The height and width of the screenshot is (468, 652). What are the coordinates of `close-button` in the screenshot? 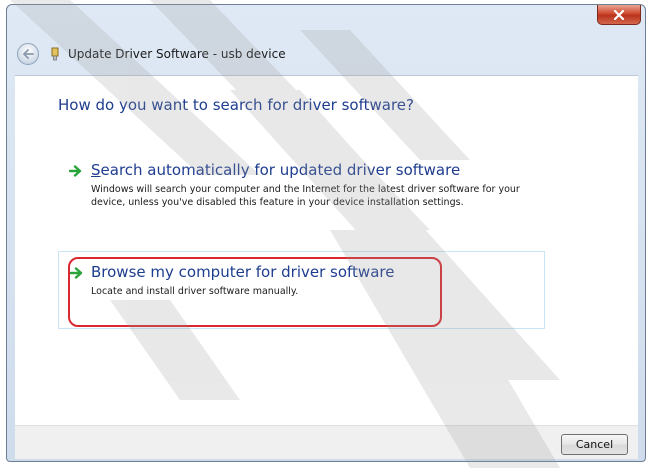 It's located at (619, 15).